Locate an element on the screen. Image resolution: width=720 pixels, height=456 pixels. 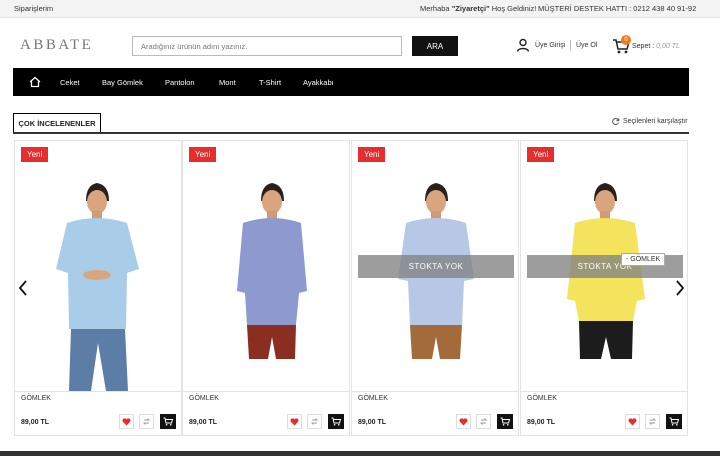
register-link: Üye Ol is located at coordinates (586, 45).